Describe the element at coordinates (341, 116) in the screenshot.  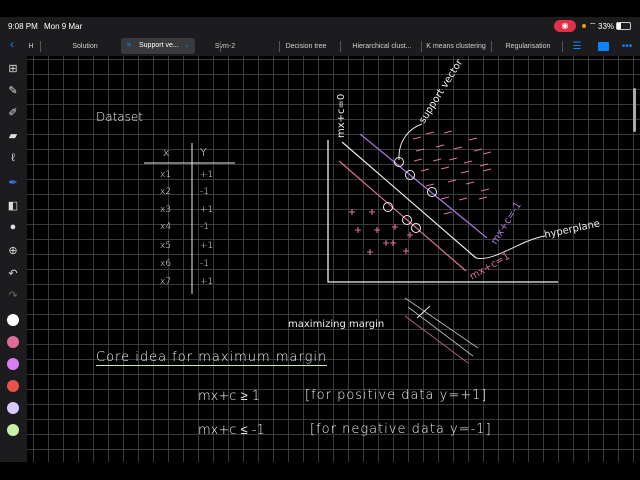
I see `label-hyperplane-eq: mx+c=0` at that location.